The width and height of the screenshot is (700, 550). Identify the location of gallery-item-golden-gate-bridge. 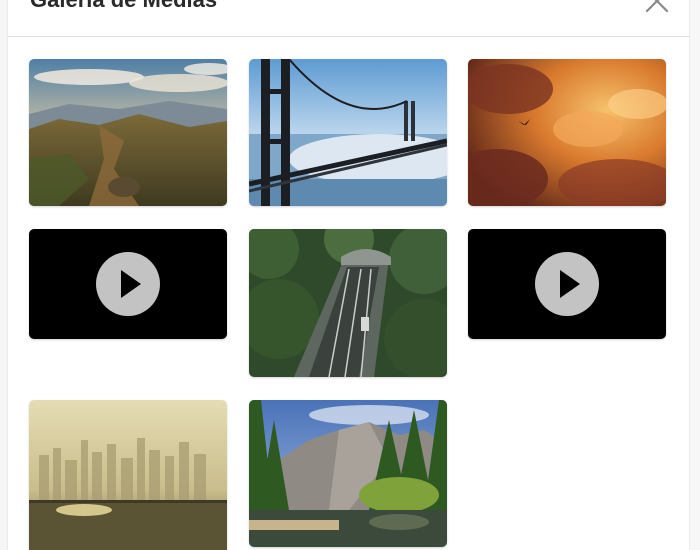
(348, 132).